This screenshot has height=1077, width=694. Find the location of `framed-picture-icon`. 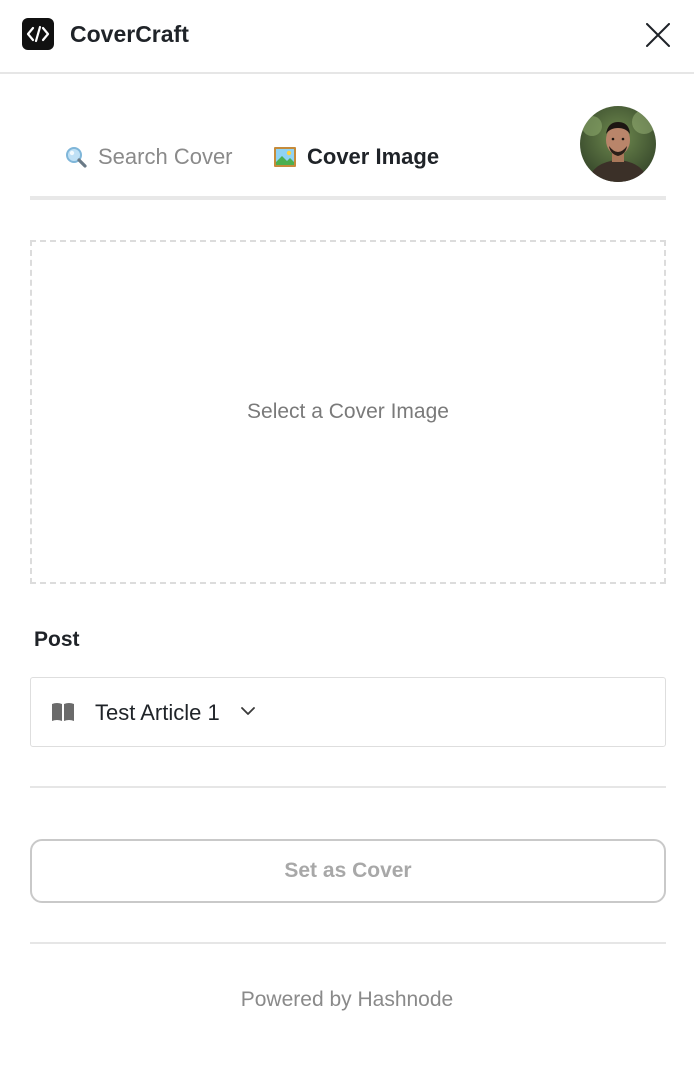

framed-picture-icon is located at coordinates (285, 157).